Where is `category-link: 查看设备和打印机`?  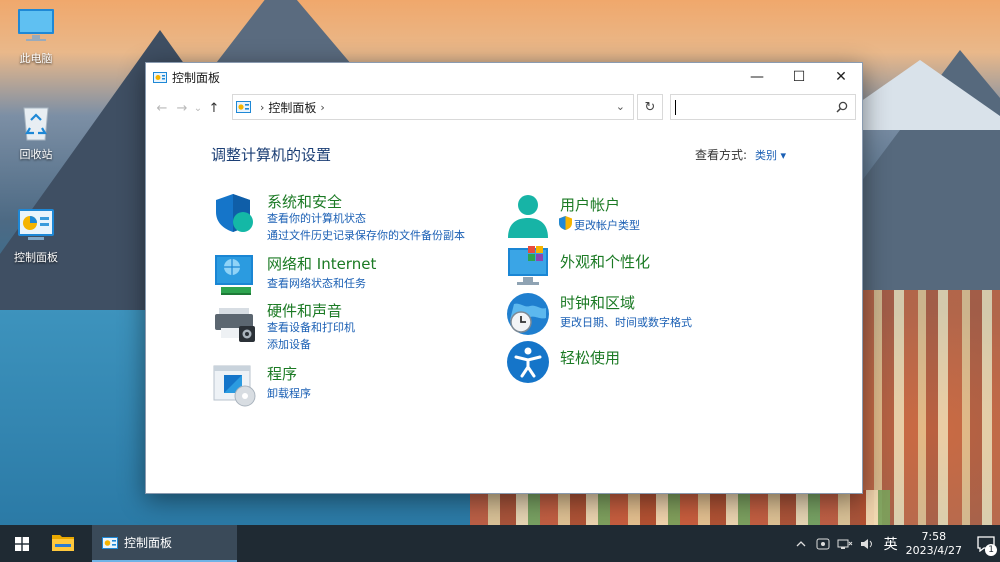 category-link: 查看设备和打印机 is located at coordinates (311, 327).